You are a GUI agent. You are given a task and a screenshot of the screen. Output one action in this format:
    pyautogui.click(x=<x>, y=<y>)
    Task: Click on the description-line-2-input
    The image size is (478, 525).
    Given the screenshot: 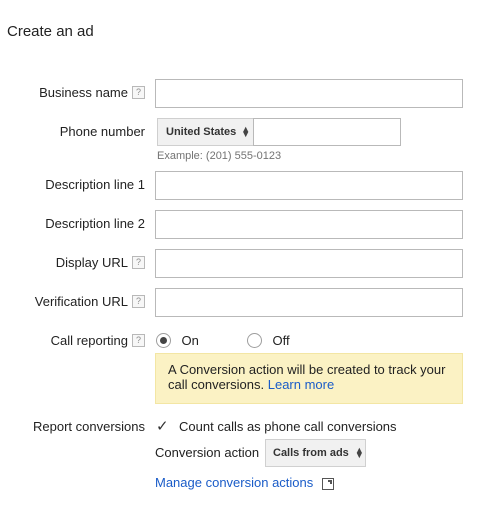 What is the action you would take?
    pyautogui.click(x=309, y=224)
    